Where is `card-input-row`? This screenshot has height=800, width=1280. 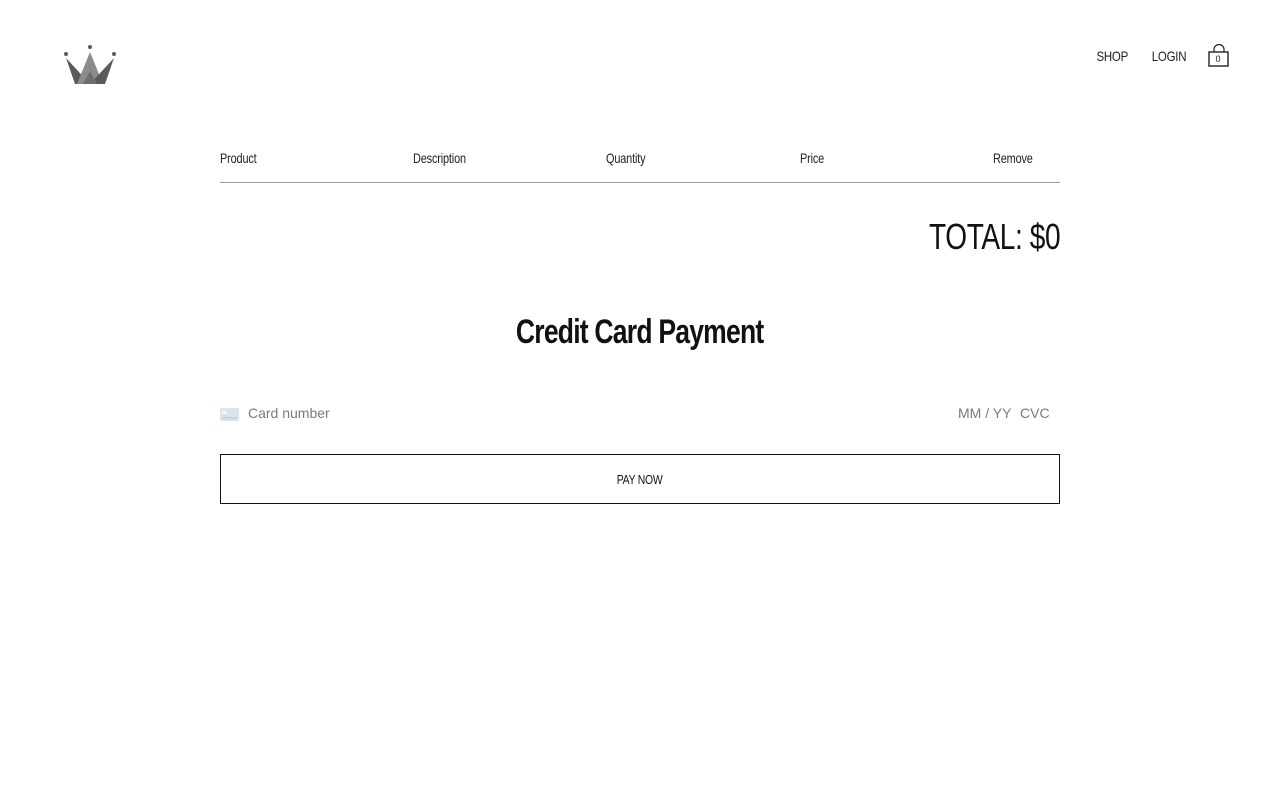
card-input-row is located at coordinates (640, 415).